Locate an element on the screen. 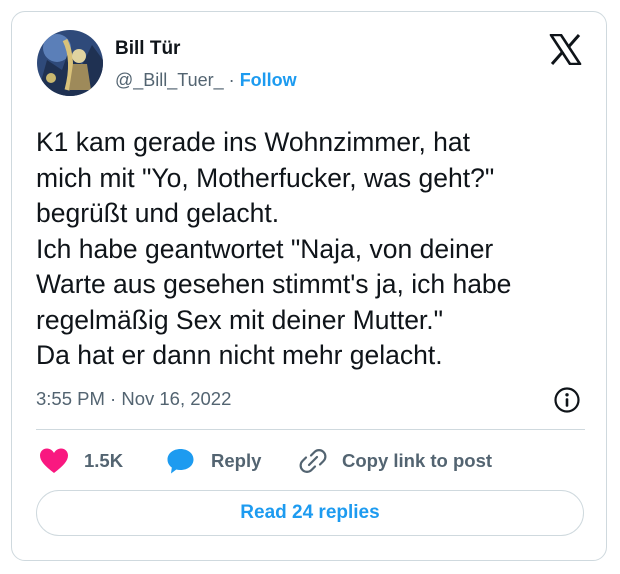  avatar is located at coordinates (70, 63).